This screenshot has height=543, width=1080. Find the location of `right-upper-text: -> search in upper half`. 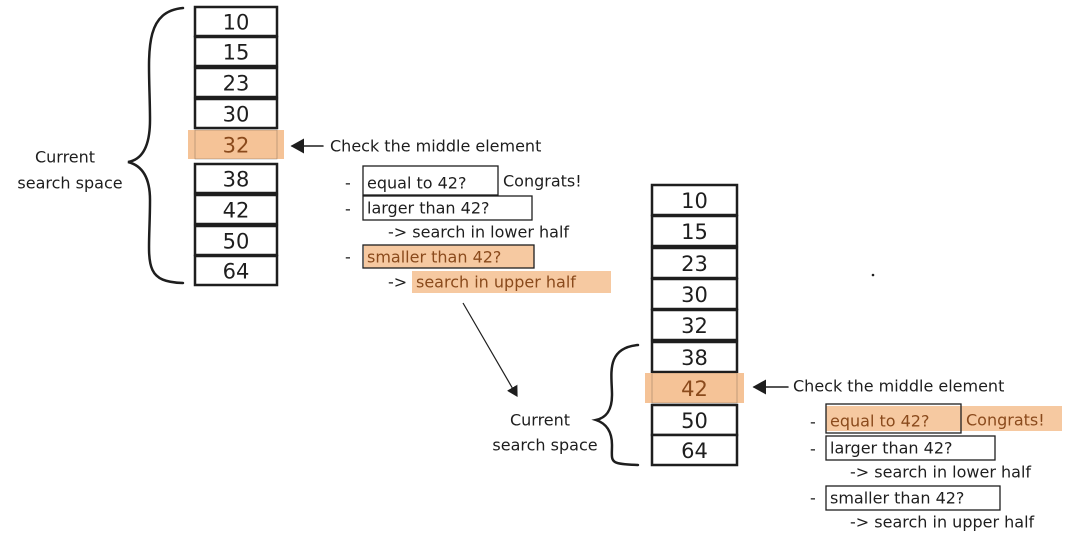

right-upper-text: -> search in upper half is located at coordinates (942, 522).